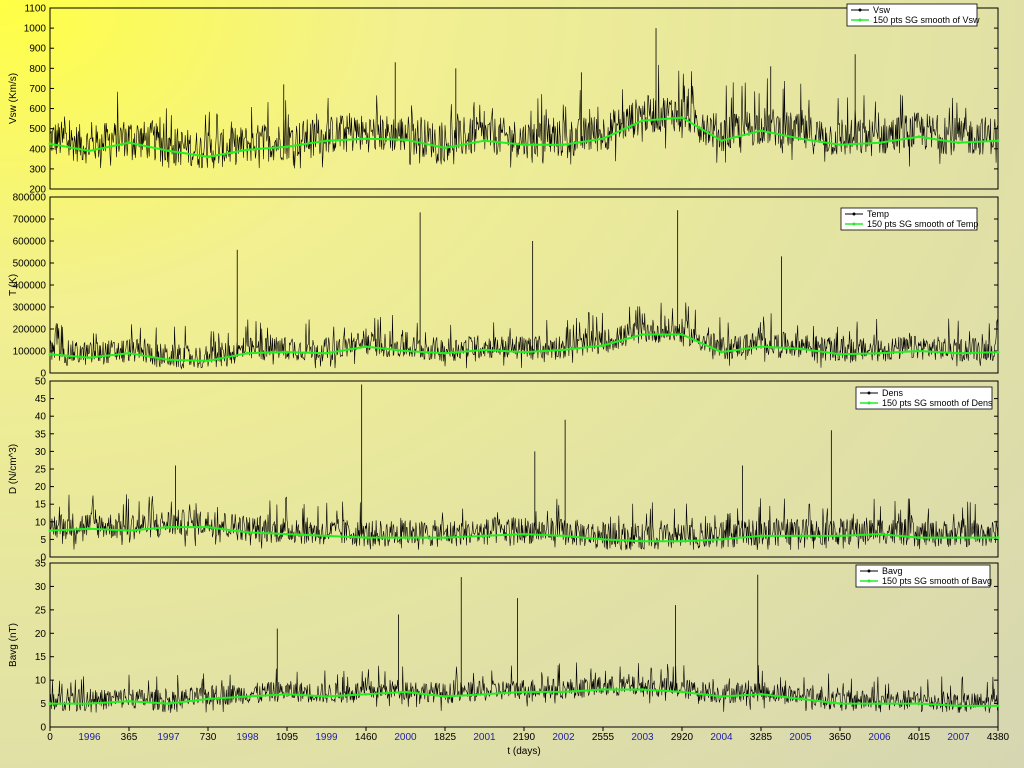 The image size is (1024, 768). What do you see at coordinates (878, 214) in the screenshot?
I see `legend-label: Temp` at bounding box center [878, 214].